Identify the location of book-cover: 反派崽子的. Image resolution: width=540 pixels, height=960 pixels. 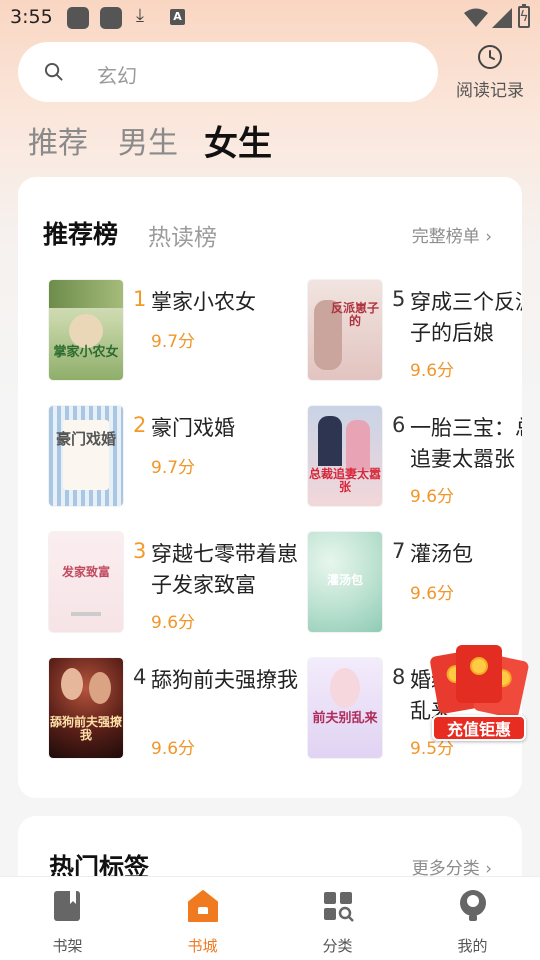
(345, 330).